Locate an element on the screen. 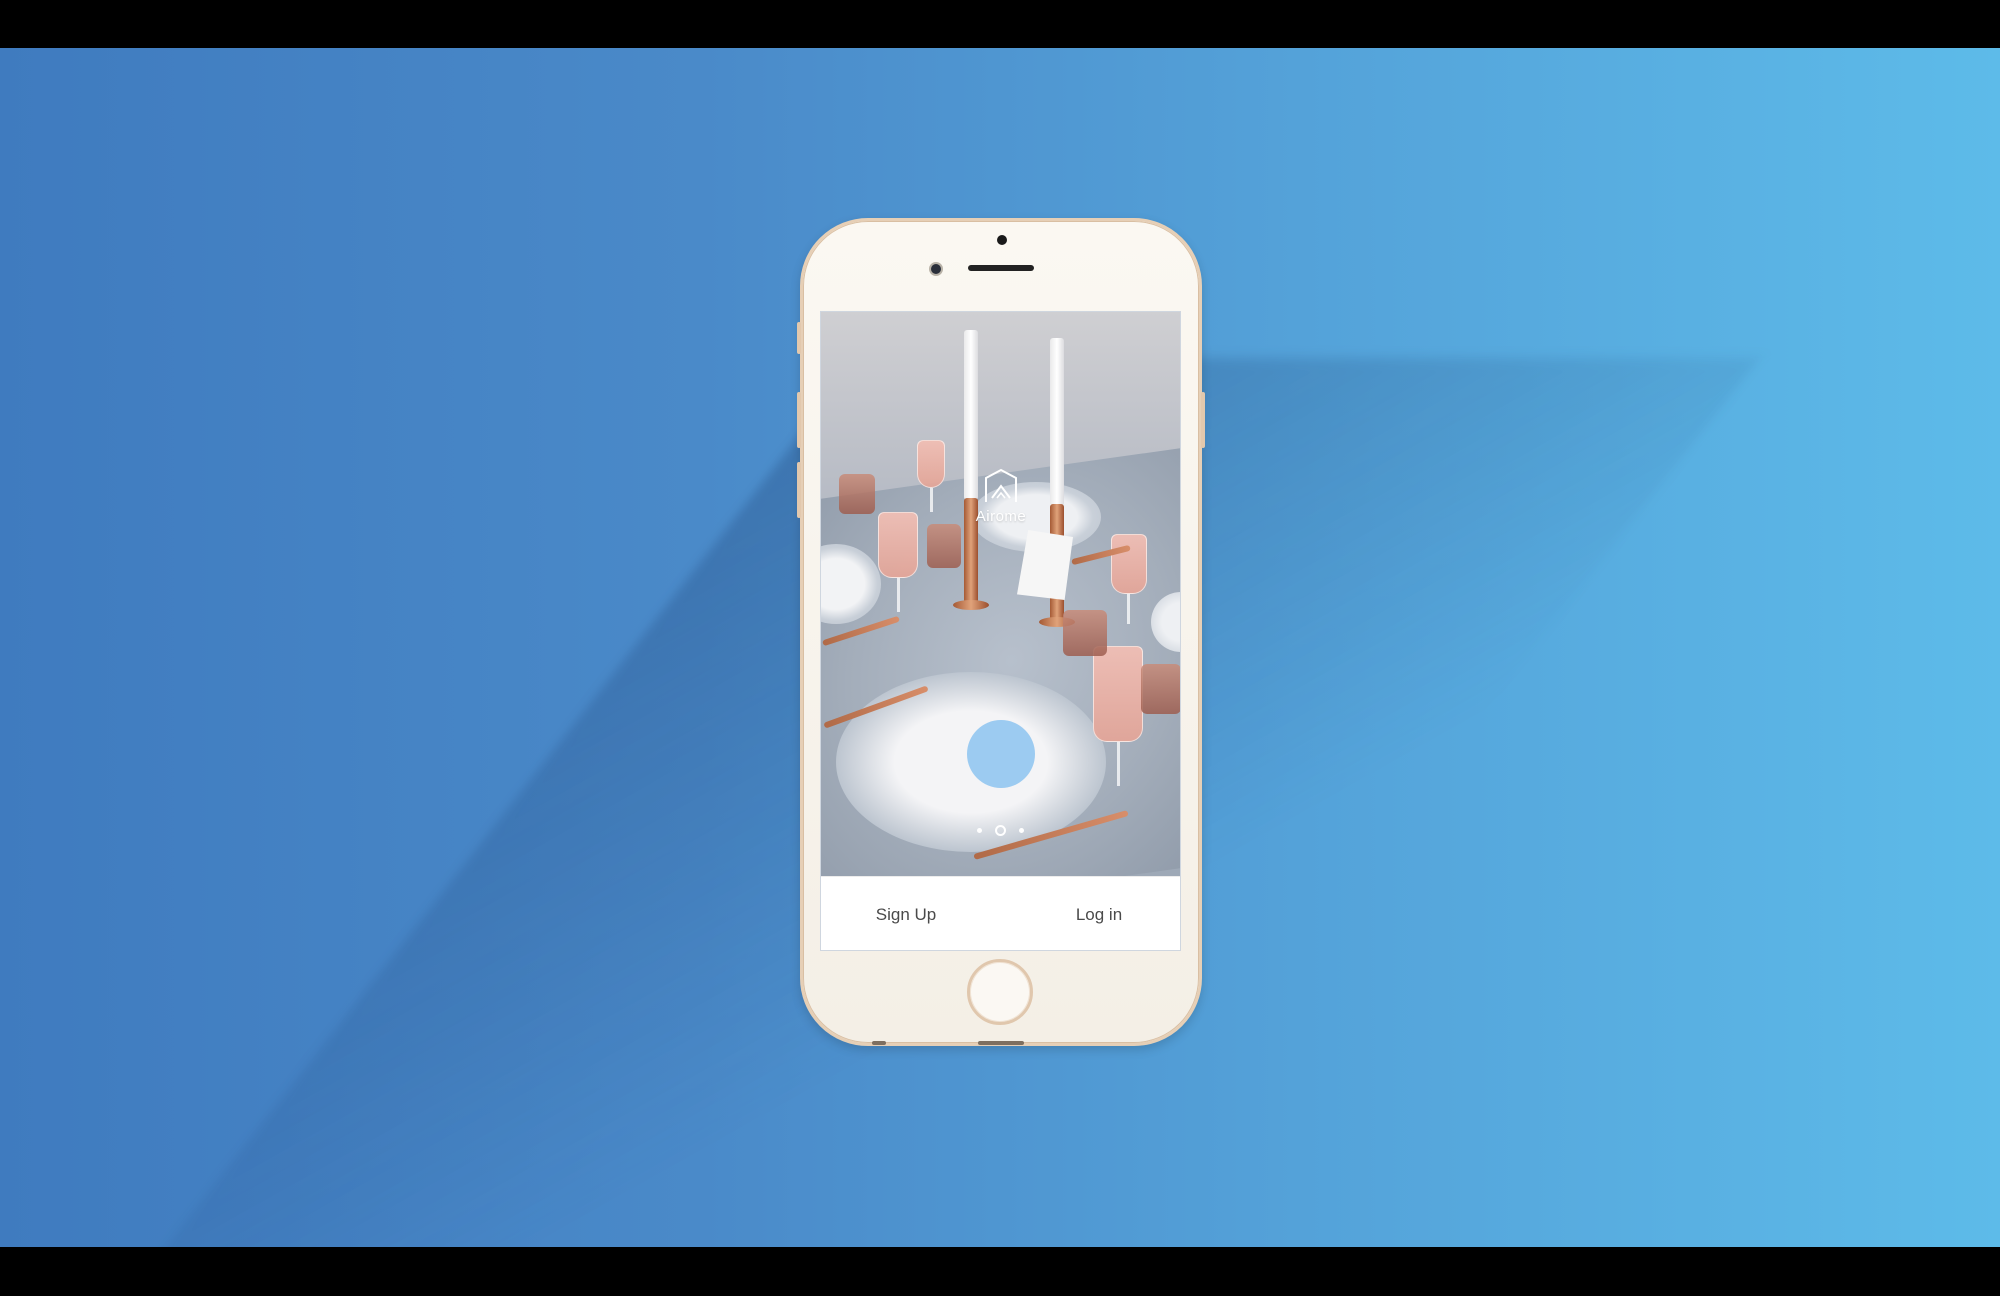 The width and height of the screenshot is (2000, 1296). carousel-dot-2-active is located at coordinates (1000, 830).